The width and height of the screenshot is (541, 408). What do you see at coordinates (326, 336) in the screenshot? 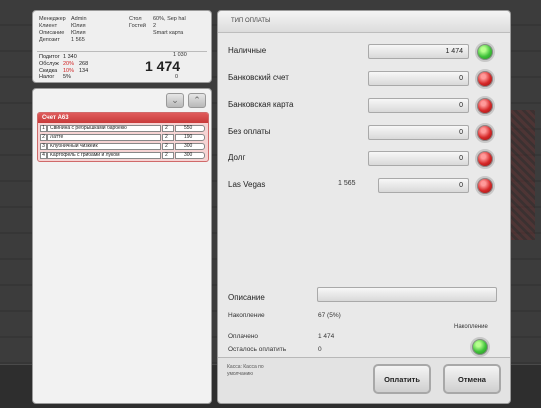
I see `paid-value: 1 474` at bounding box center [326, 336].